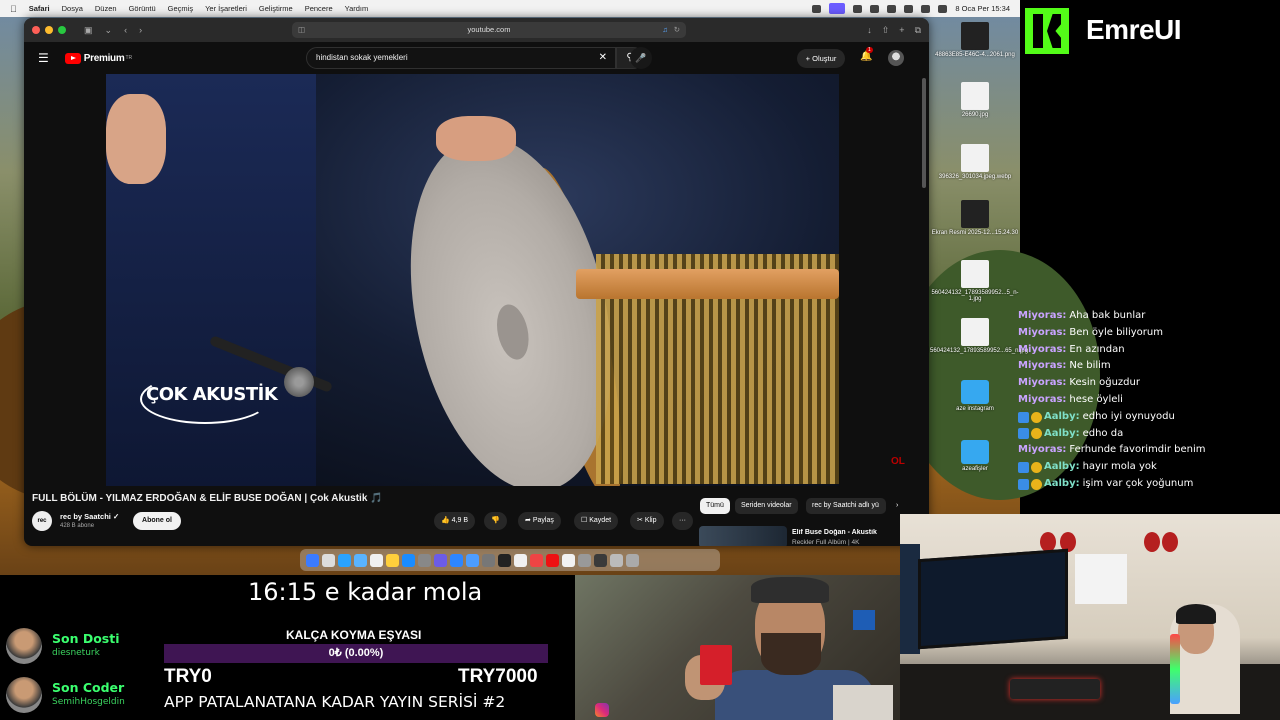 The width and height of the screenshot is (1280, 720). I want to click on github-icon, so click(488, 560).